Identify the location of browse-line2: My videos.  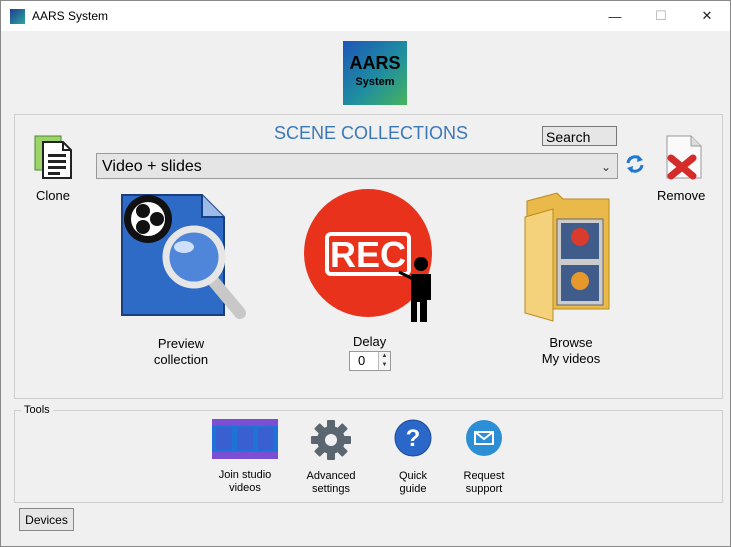
(571, 358).